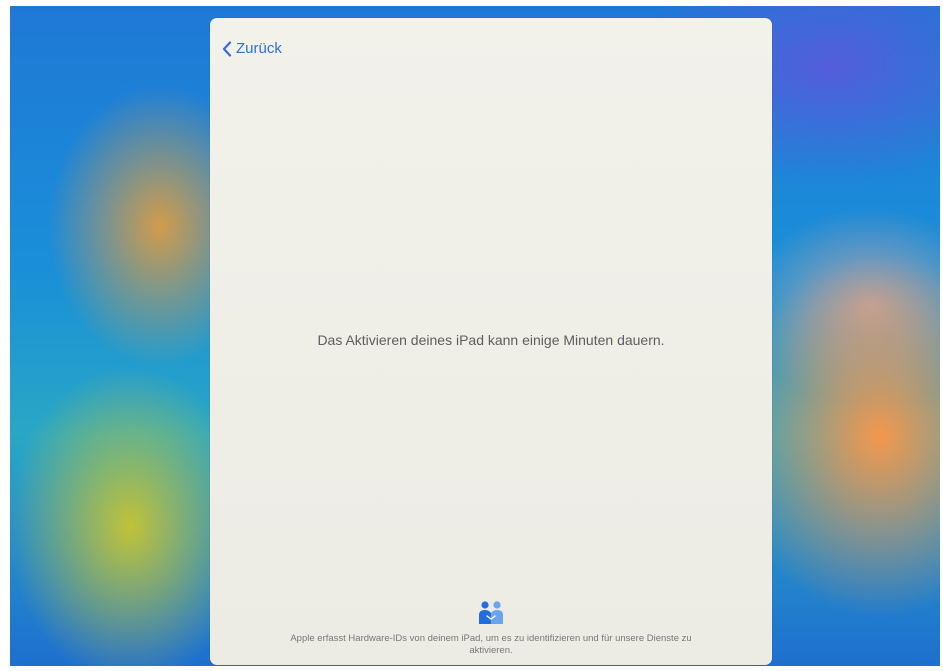  Describe the element at coordinates (259, 48) in the screenshot. I see `back-button-label: Zurück` at that location.